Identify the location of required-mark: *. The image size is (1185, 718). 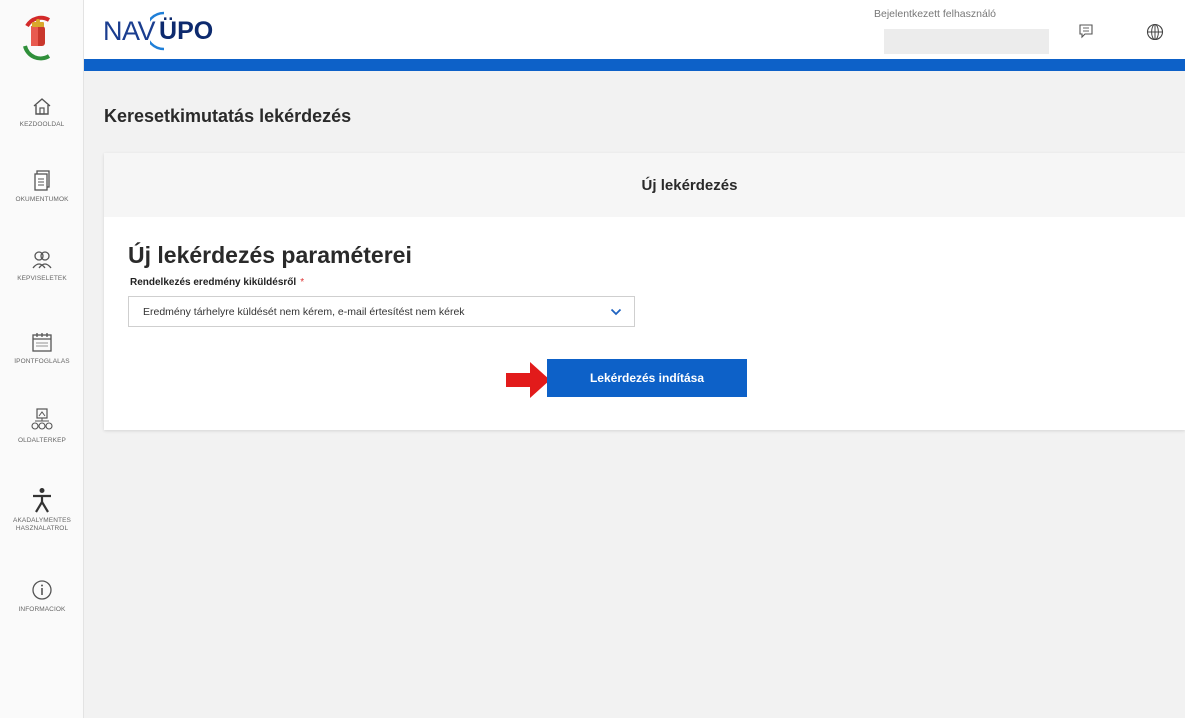
(302, 282).